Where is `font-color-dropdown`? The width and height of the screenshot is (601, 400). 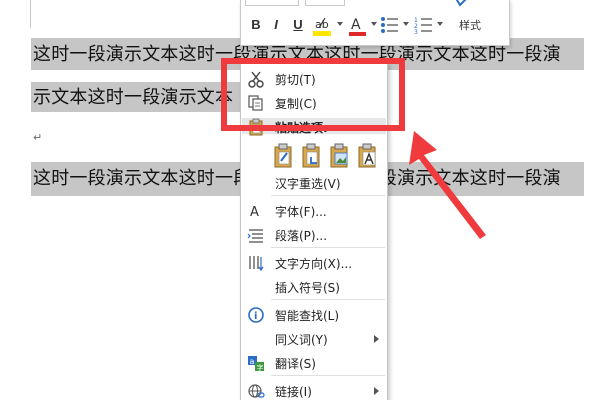 font-color-dropdown is located at coordinates (374, 24).